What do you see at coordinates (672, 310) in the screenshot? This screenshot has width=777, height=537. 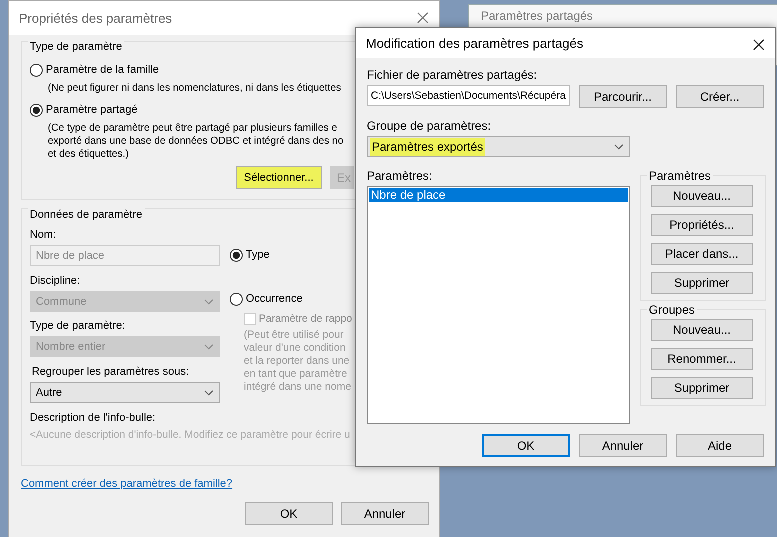 I see `group-legend: Groupes` at bounding box center [672, 310].